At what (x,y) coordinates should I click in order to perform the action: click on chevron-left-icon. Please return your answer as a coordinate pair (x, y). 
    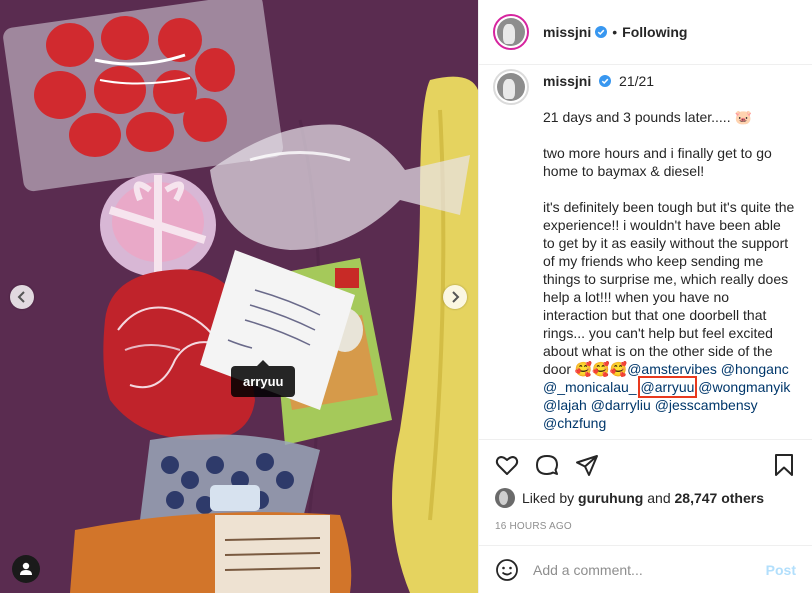
    Looking at the image, I should click on (21, 297).